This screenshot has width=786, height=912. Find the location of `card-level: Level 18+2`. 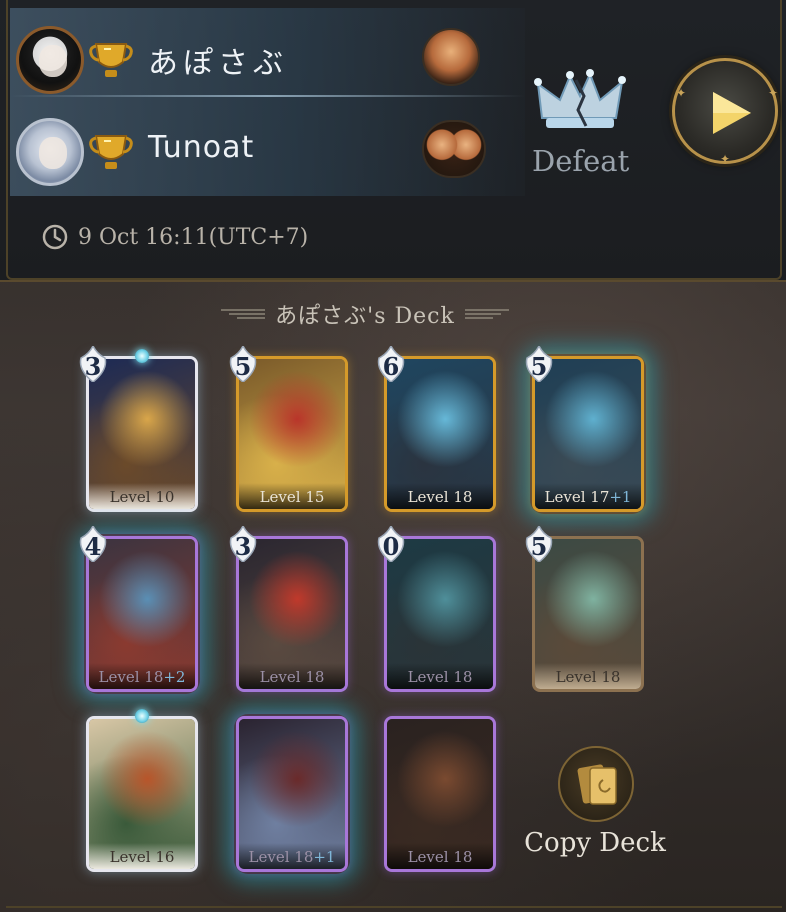

card-level: Level 18+2 is located at coordinates (142, 676).